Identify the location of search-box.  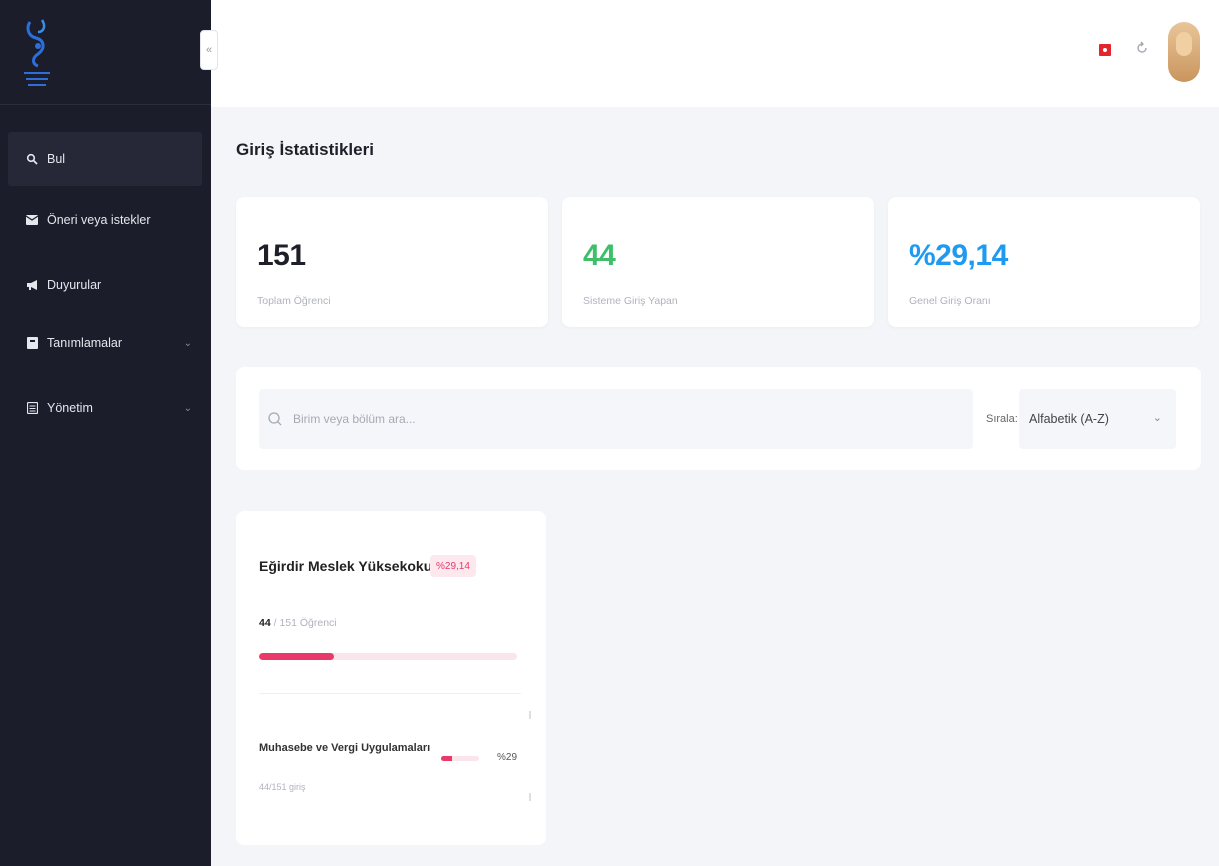
(616, 419).